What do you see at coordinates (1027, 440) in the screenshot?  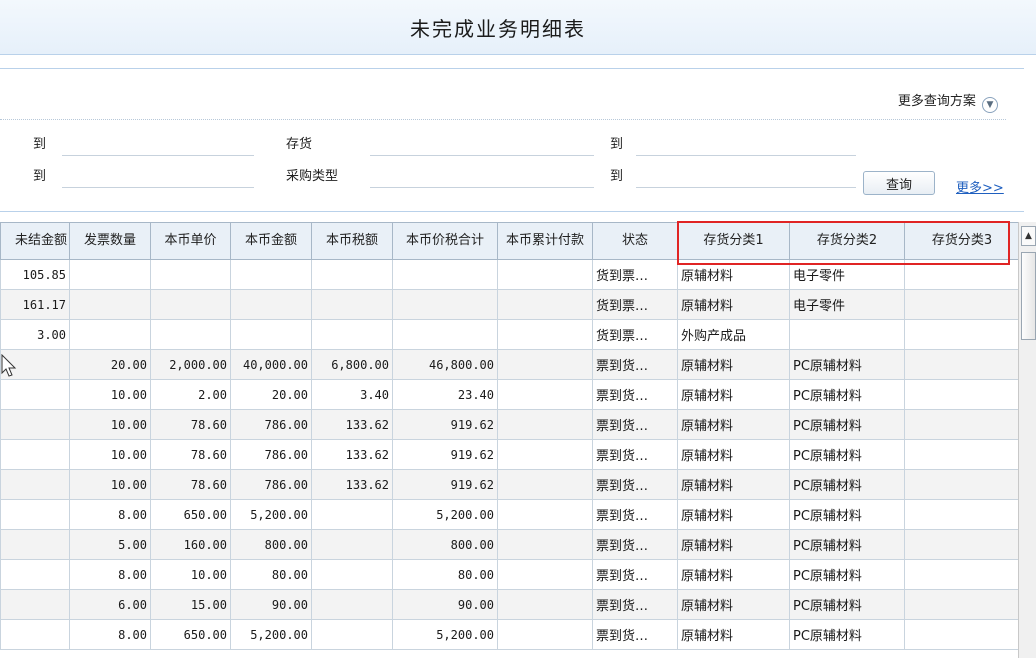 I see `vertical-scrollbar: ▲` at bounding box center [1027, 440].